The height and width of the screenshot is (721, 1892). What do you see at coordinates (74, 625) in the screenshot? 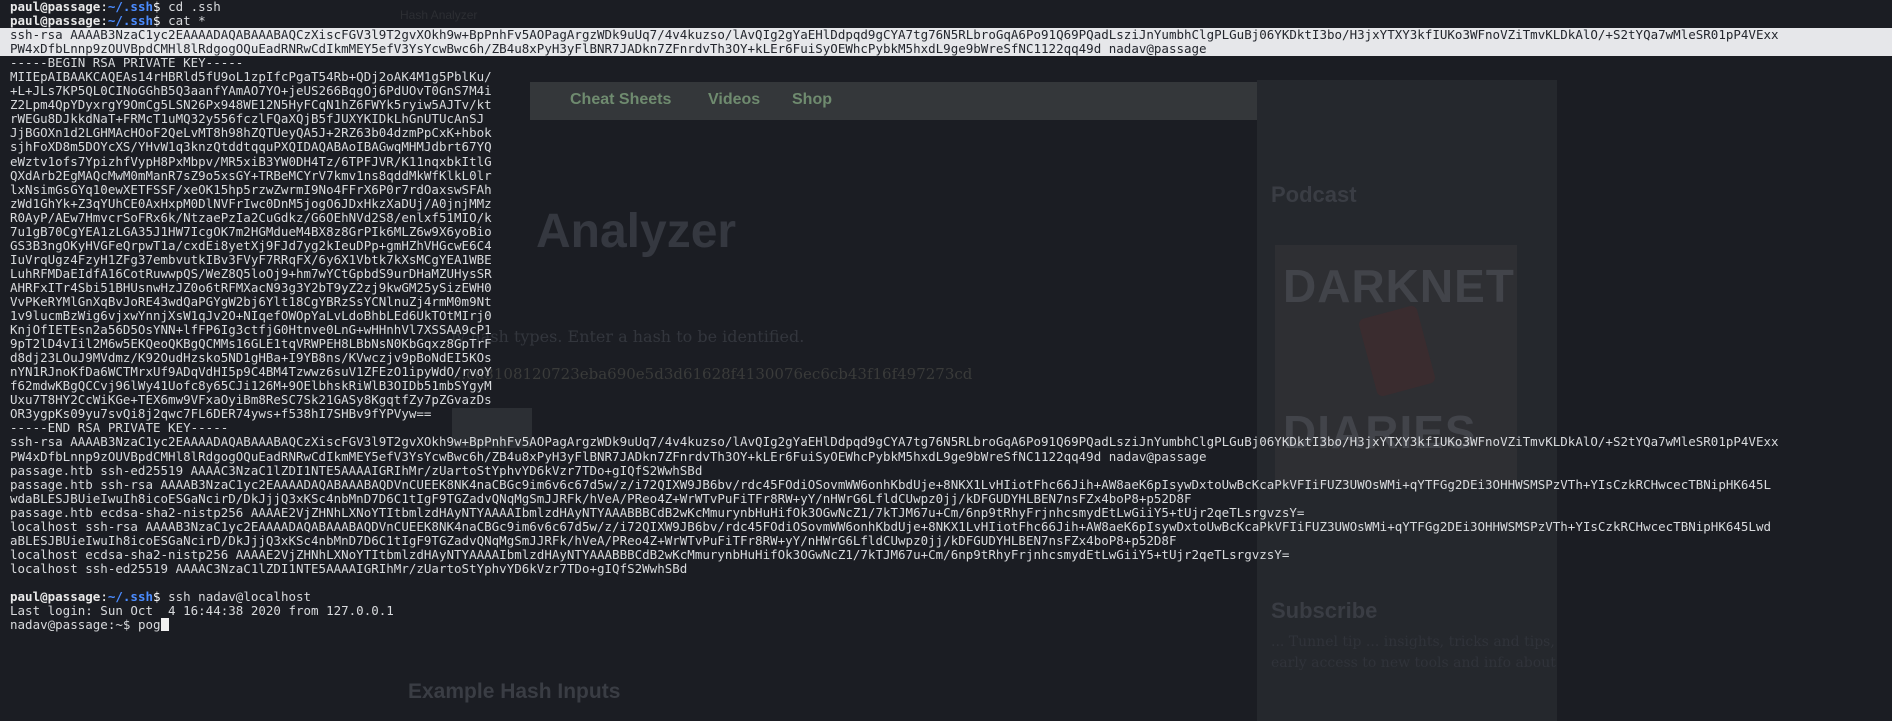
I see `remote-prompt: nadav@passage:~$` at bounding box center [74, 625].